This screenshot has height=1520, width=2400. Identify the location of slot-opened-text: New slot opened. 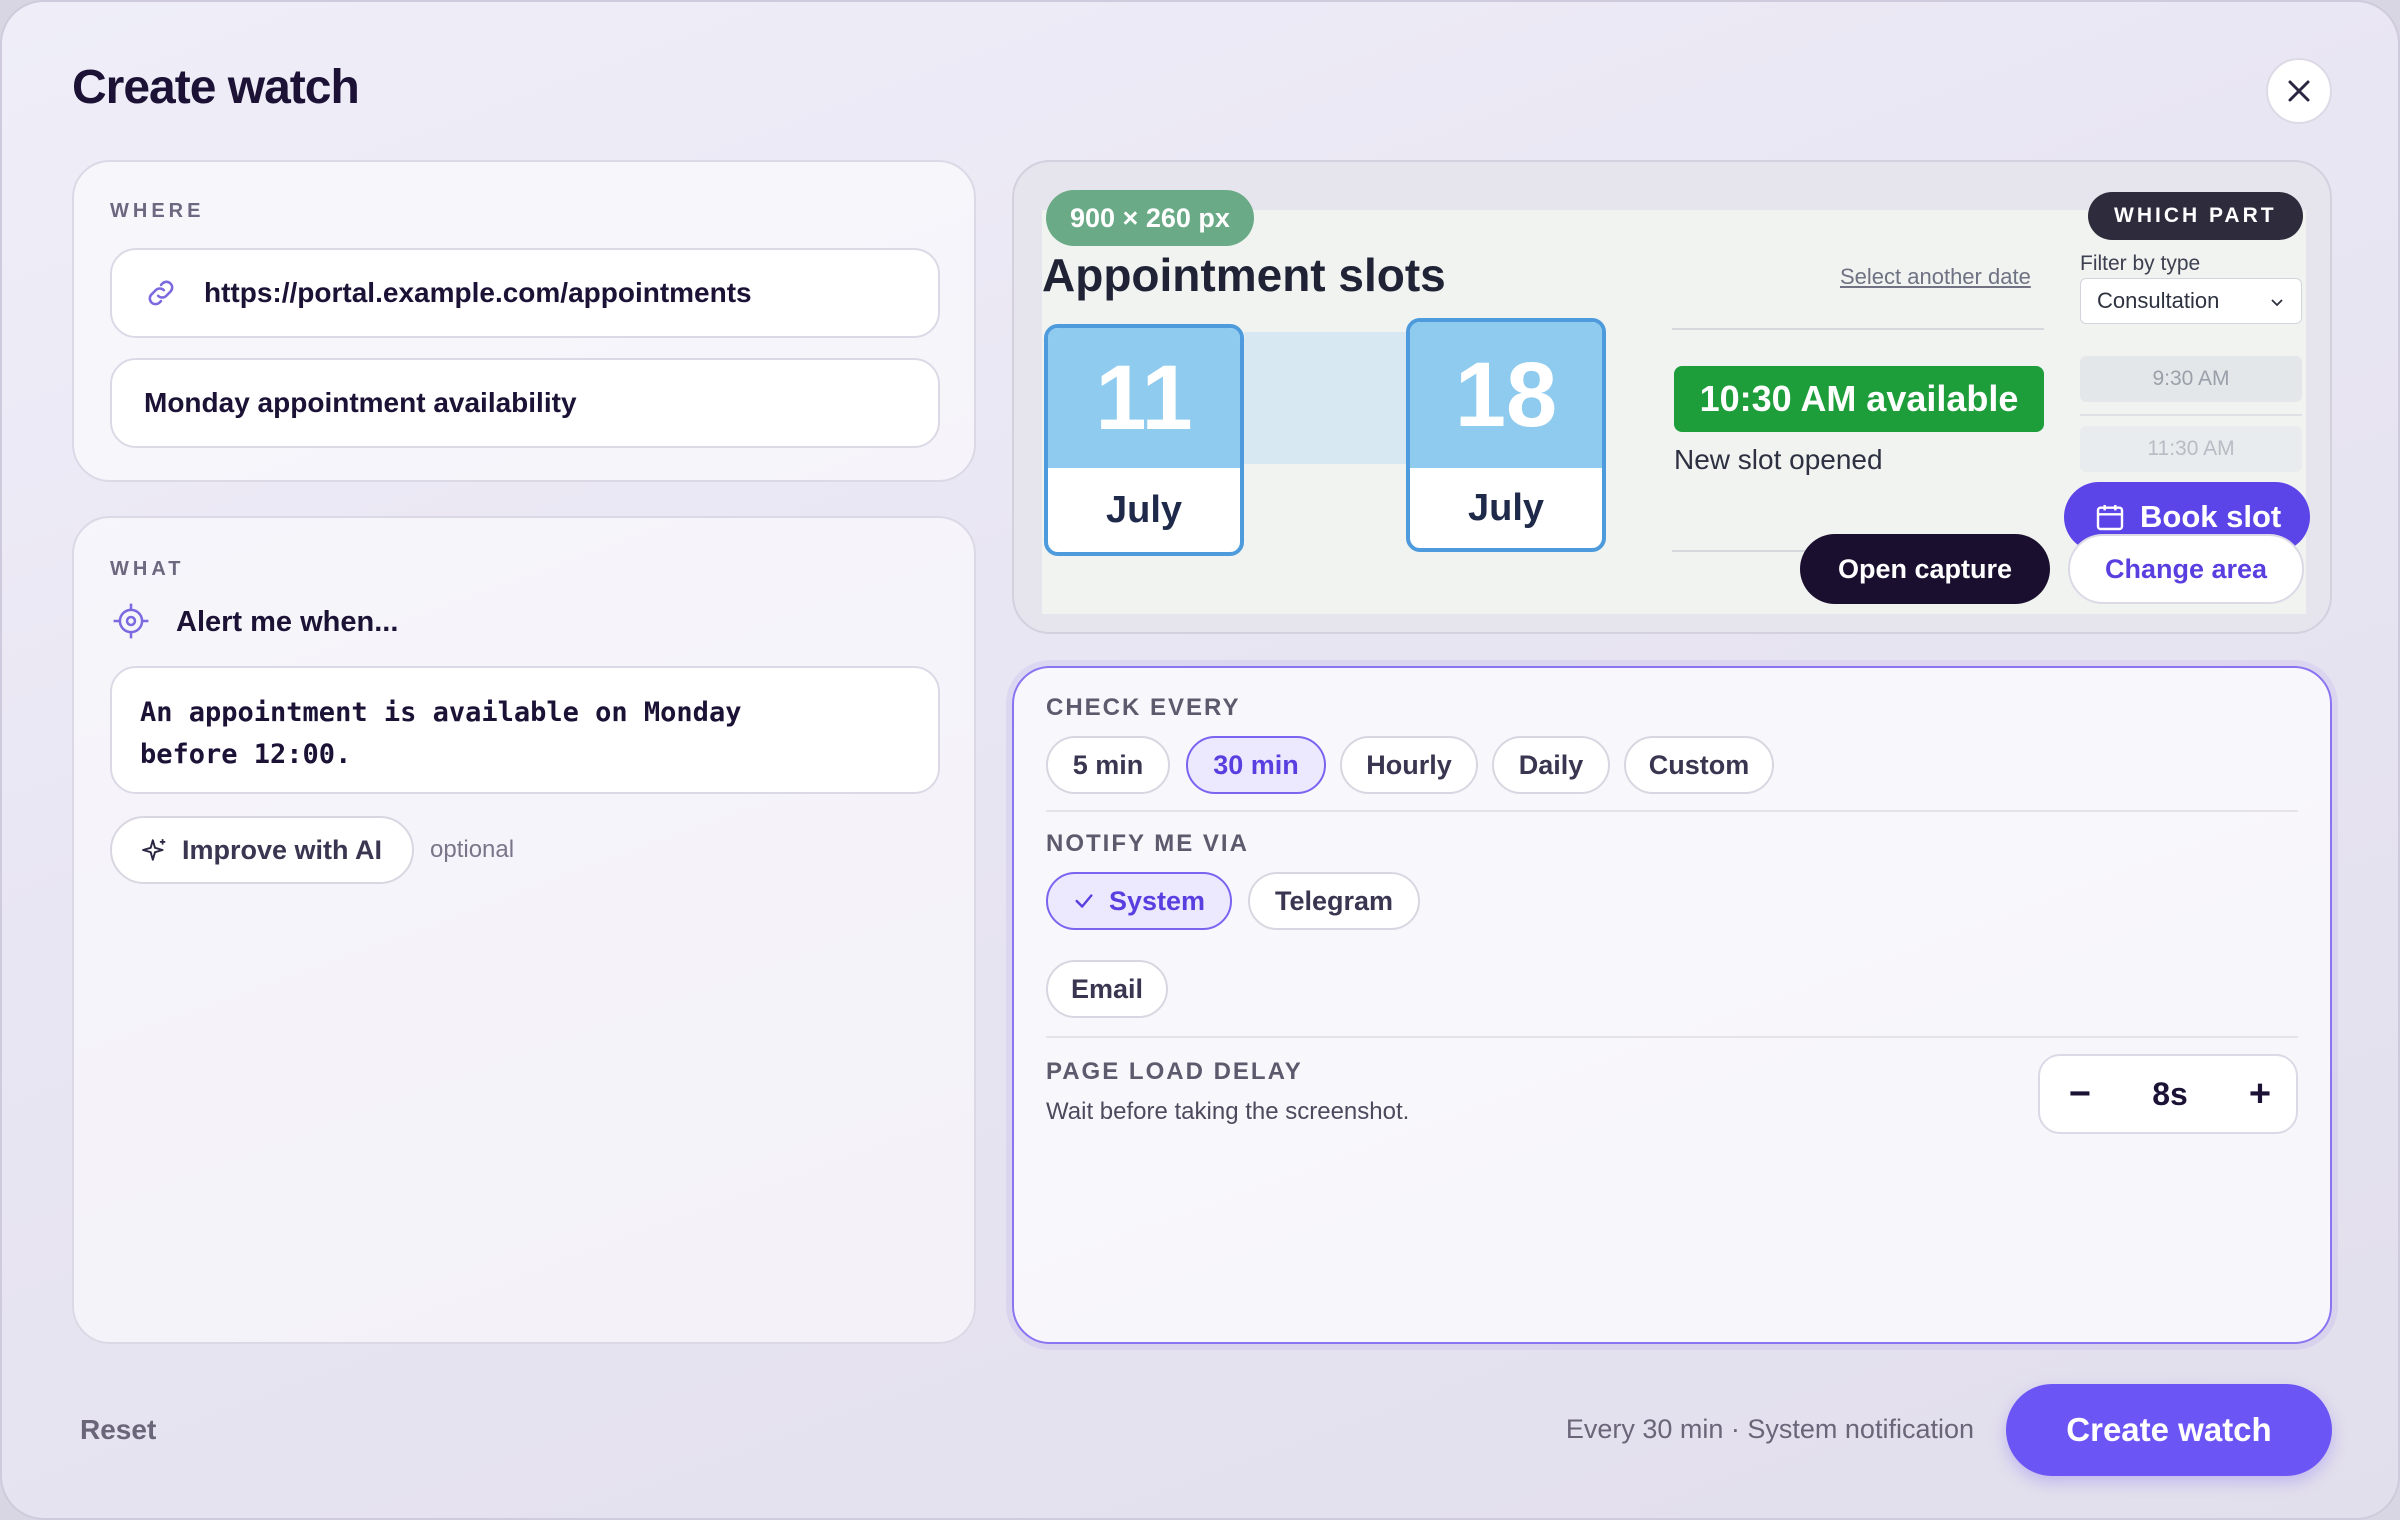
(1778, 459).